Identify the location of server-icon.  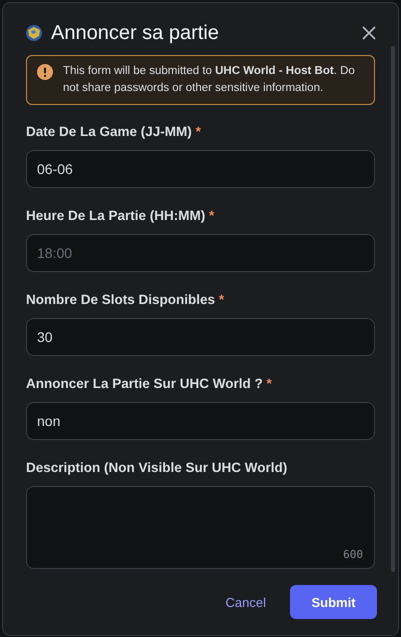
(34, 33).